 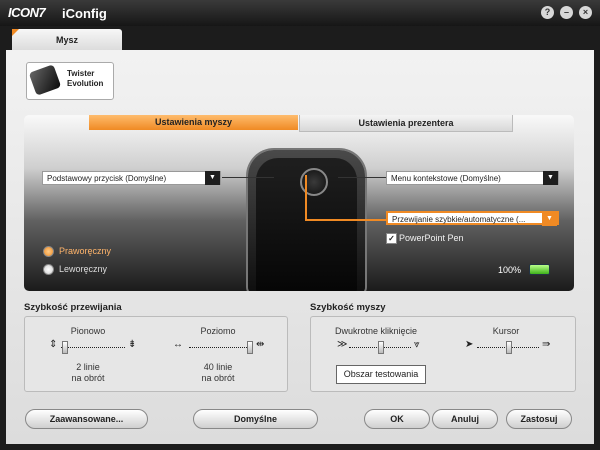 I want to click on horizontal-scroll-track, so click(x=221, y=348).